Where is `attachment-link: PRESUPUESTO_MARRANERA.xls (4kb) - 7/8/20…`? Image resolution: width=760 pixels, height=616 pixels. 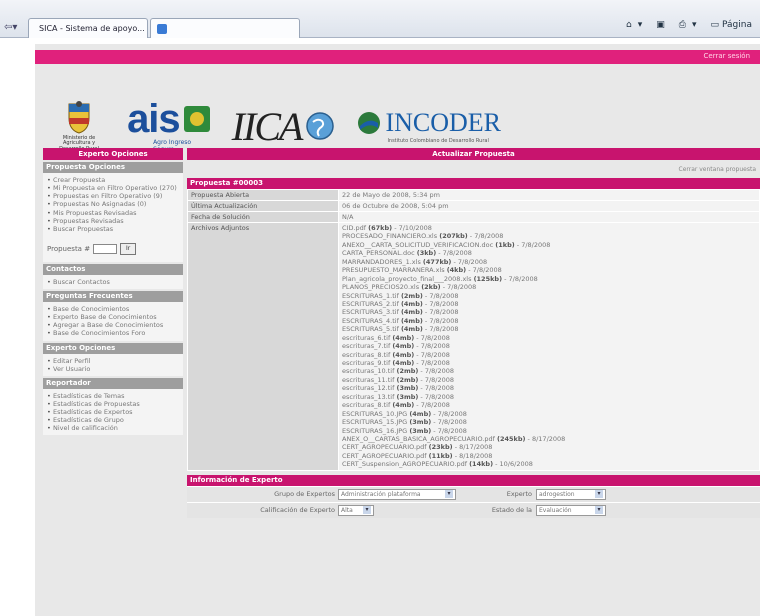 attachment-link: PRESUPUESTO_MARRANERA.xls (4kb) - 7/8/20… is located at coordinates (549, 270).